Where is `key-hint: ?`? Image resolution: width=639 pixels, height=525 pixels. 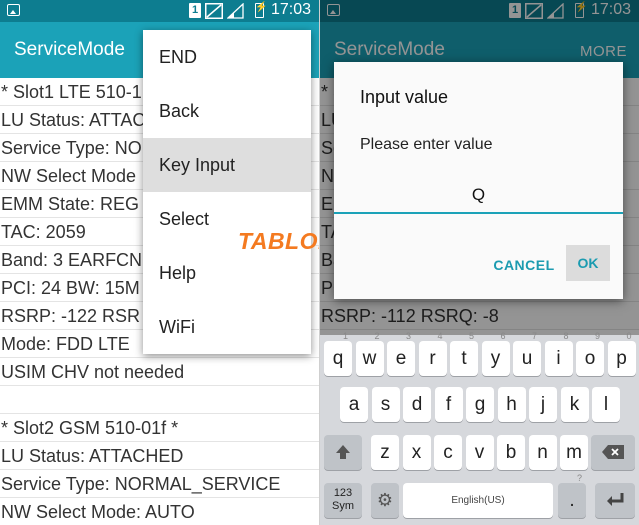 key-hint: ? is located at coordinates (579, 478).